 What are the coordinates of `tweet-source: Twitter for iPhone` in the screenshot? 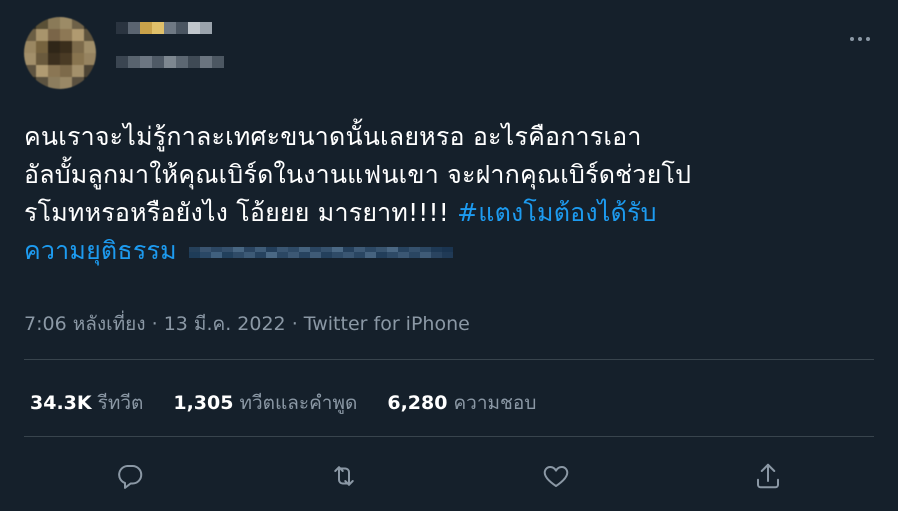 It's located at (387, 324).